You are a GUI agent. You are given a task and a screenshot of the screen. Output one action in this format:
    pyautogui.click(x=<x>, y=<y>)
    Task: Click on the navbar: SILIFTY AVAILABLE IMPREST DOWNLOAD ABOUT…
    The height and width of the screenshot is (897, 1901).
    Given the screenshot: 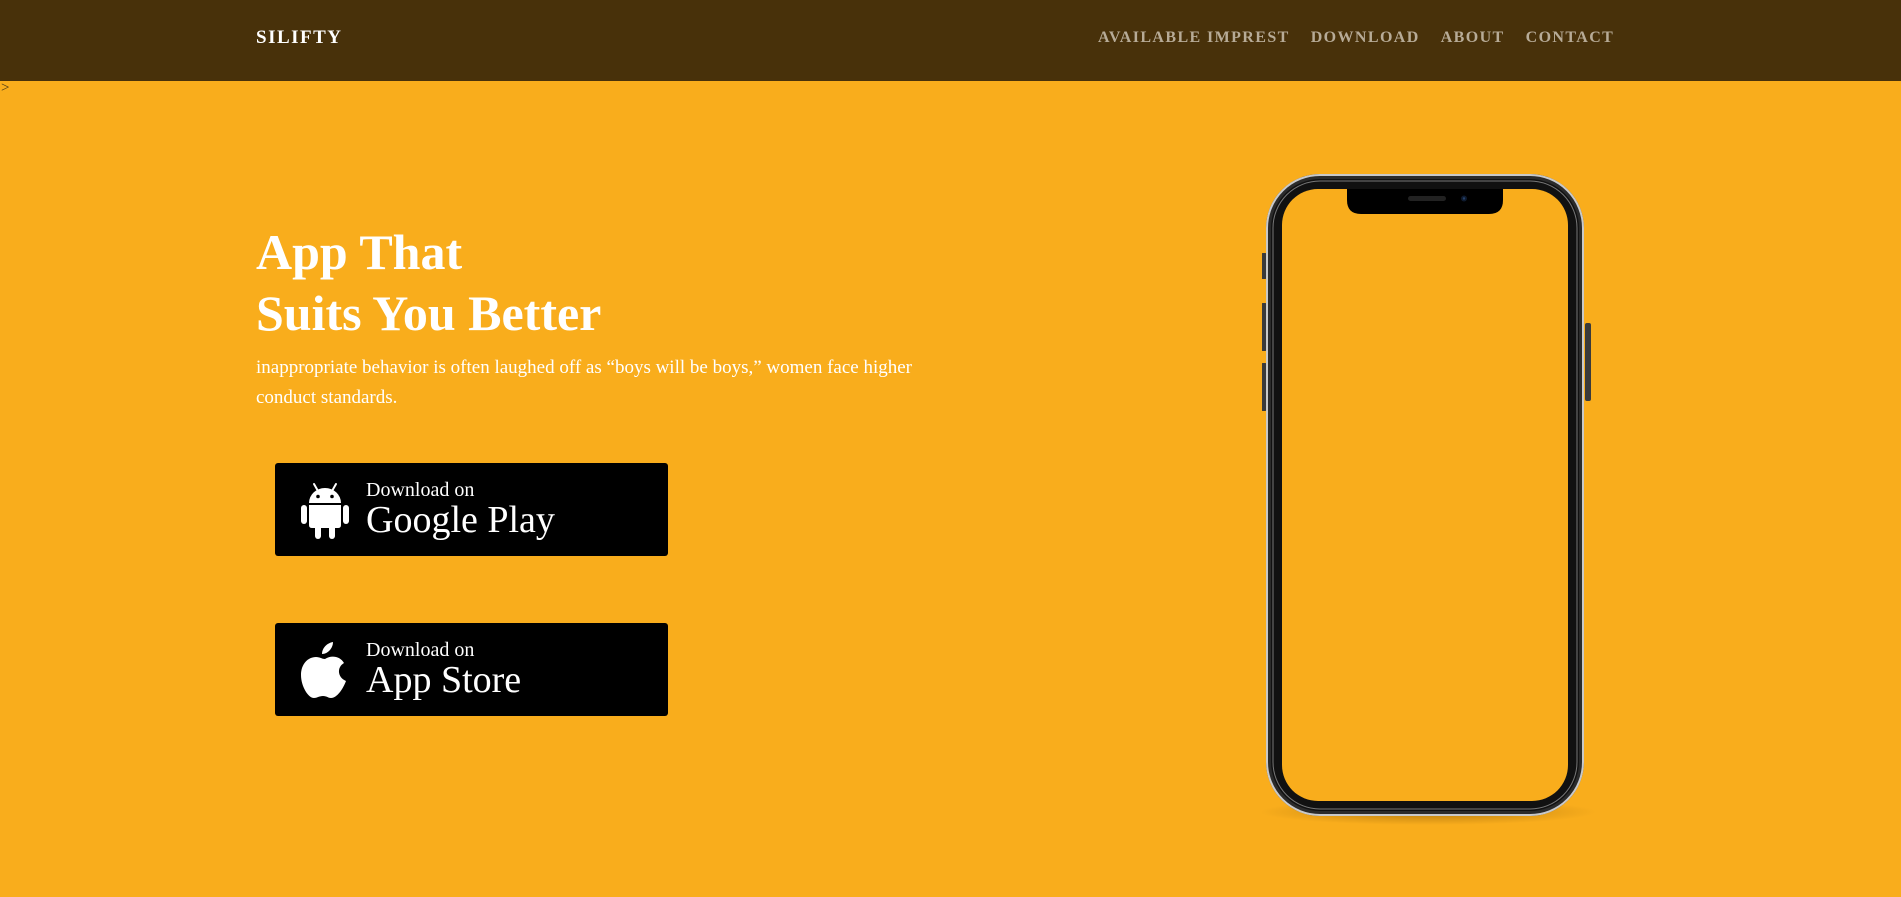 What is the action you would take?
    pyautogui.click(x=950, y=40)
    